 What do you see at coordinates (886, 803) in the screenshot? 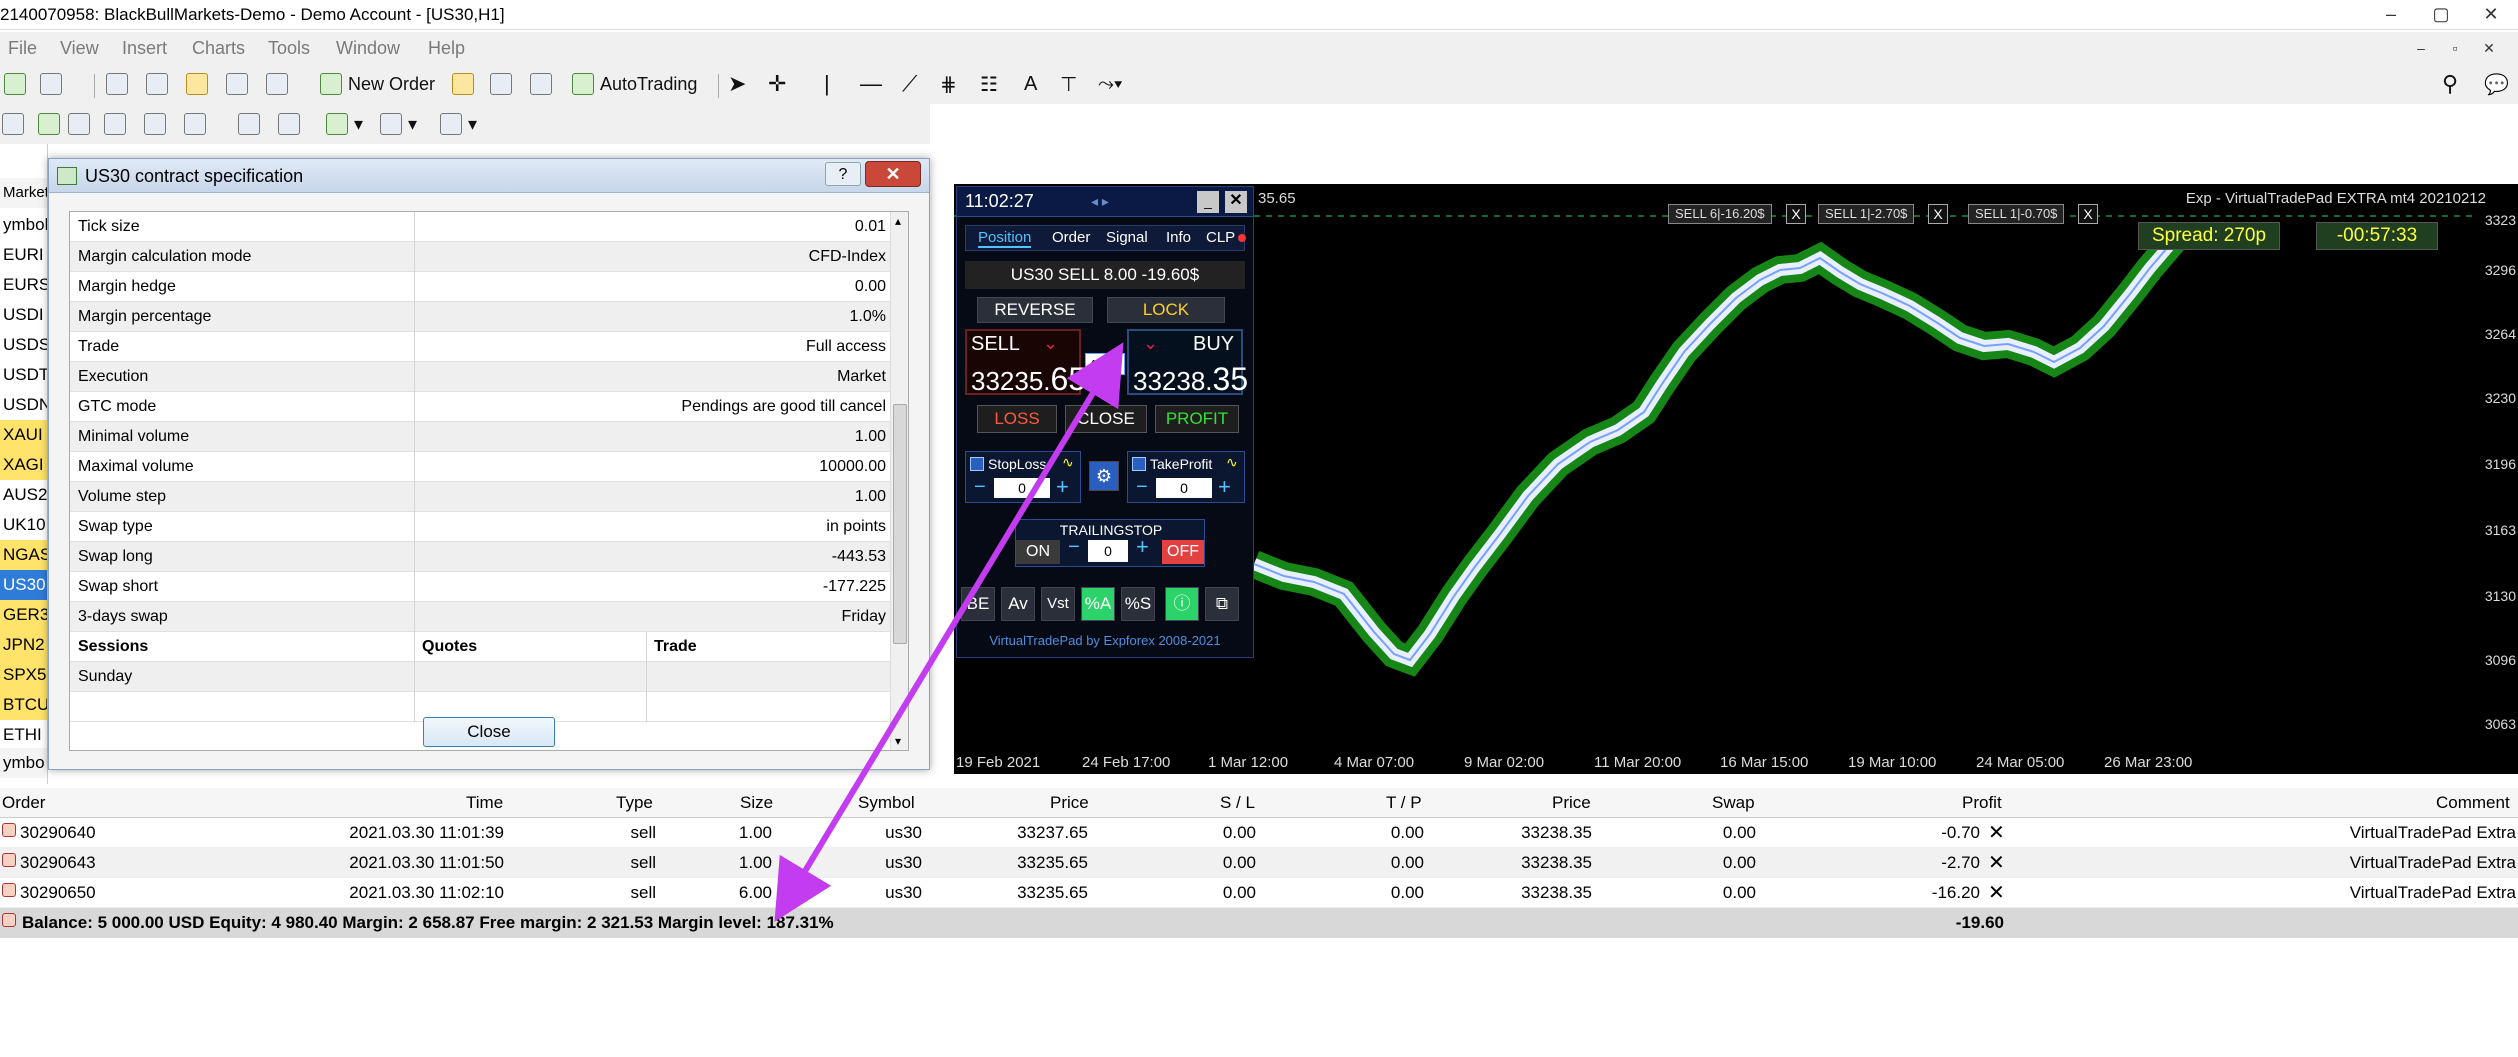
I see `col-symbol: Symbol` at bounding box center [886, 803].